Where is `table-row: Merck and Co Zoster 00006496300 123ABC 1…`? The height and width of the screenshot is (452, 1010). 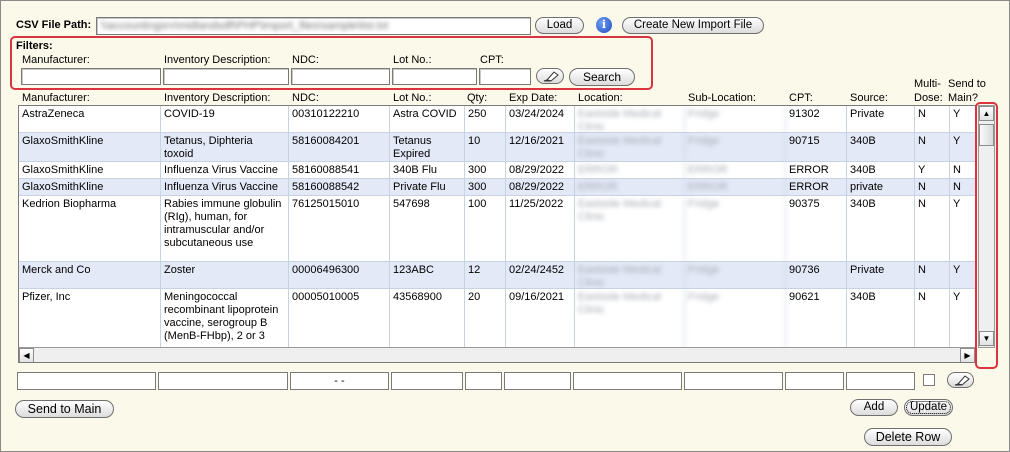
table-row: Merck and Co Zoster 00006496300 123ABC 1… is located at coordinates (497, 275).